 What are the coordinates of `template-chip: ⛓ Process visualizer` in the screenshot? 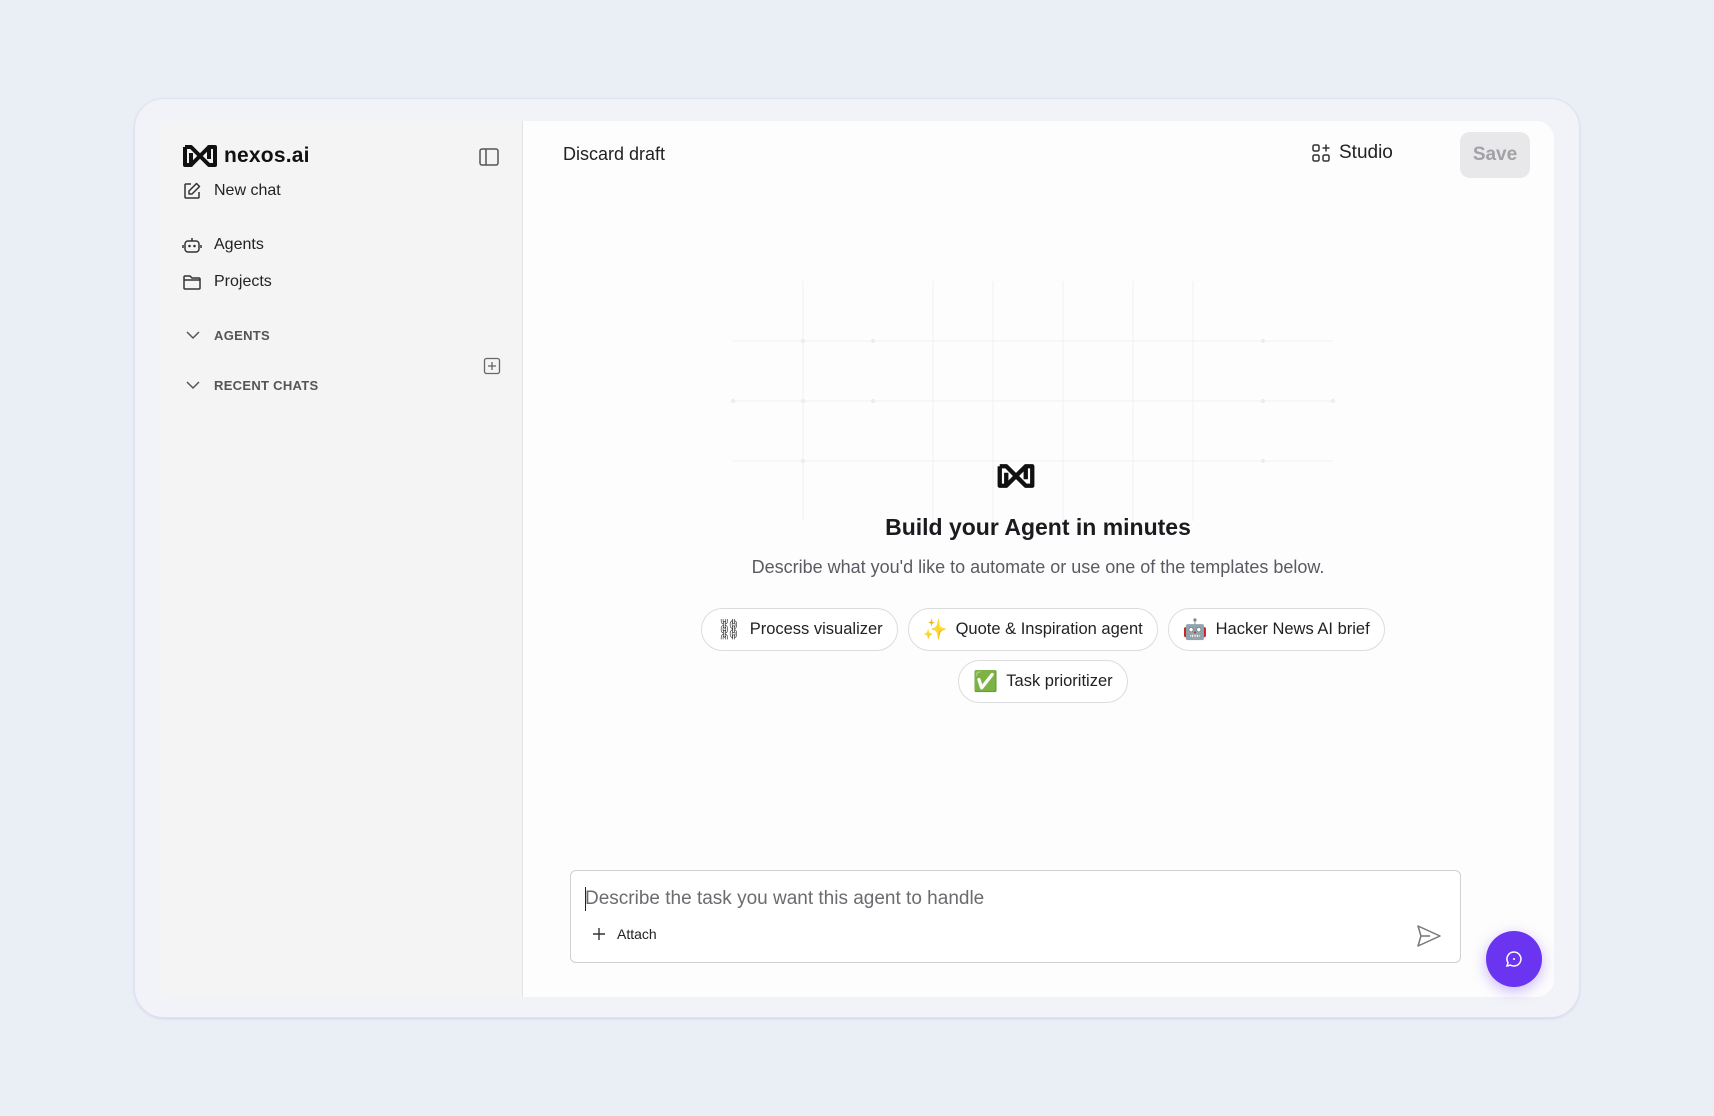 It's located at (799, 629).